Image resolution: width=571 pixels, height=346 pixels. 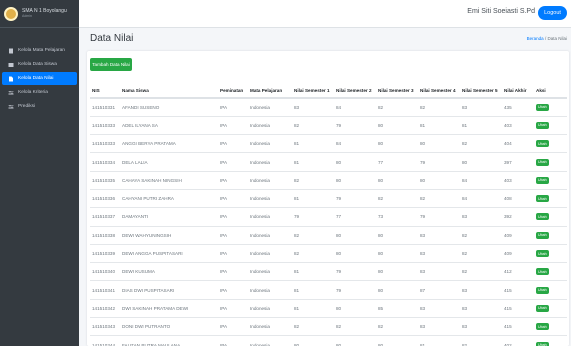 What do you see at coordinates (44, 13) in the screenshot?
I see `brand-text: SMA N 1 Boyolangu Admin` at bounding box center [44, 13].